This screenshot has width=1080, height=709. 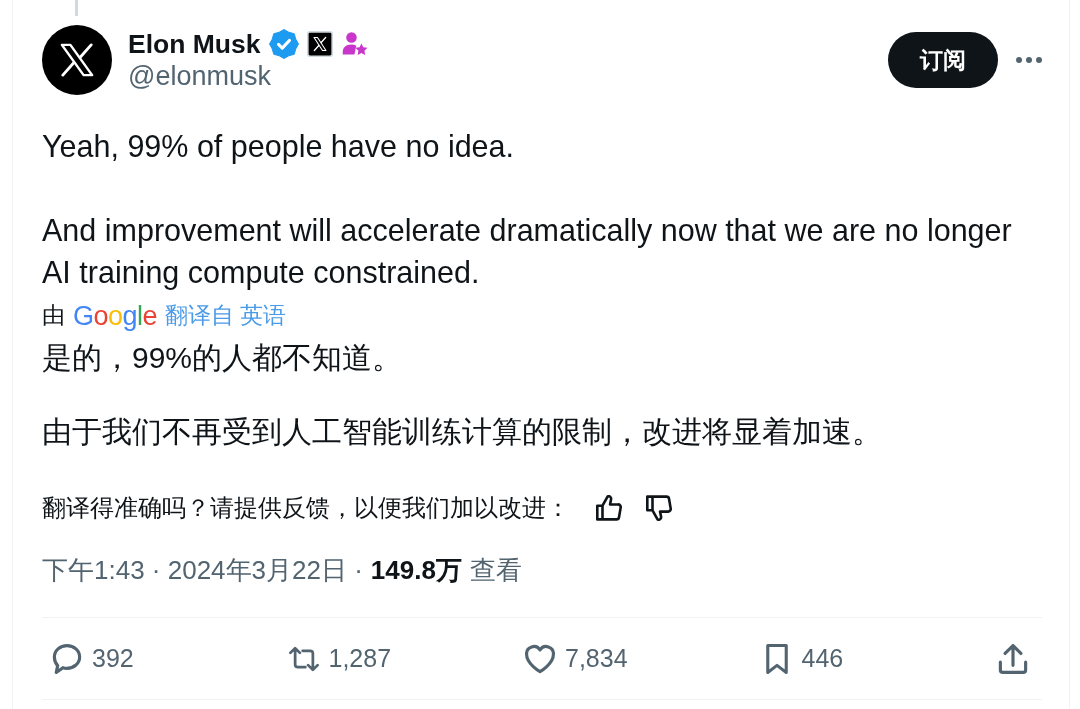 I want to click on x-logo-icon, so click(x=77, y=60).